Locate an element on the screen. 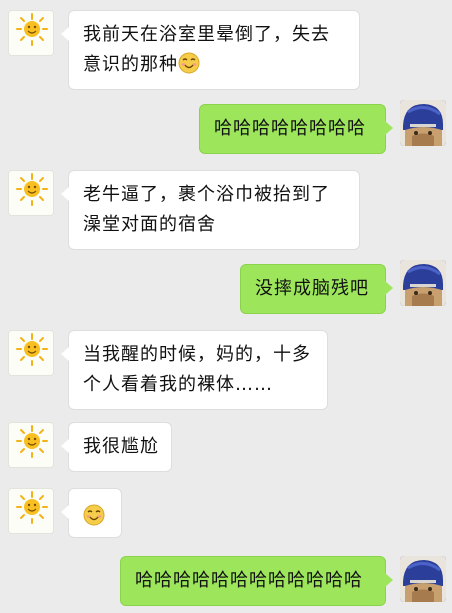 This screenshot has height=613, width=452. message-bubble: 老牛逼了，裹个浴巾被抬到了澡堂对面的宿舍 is located at coordinates (210, 210).